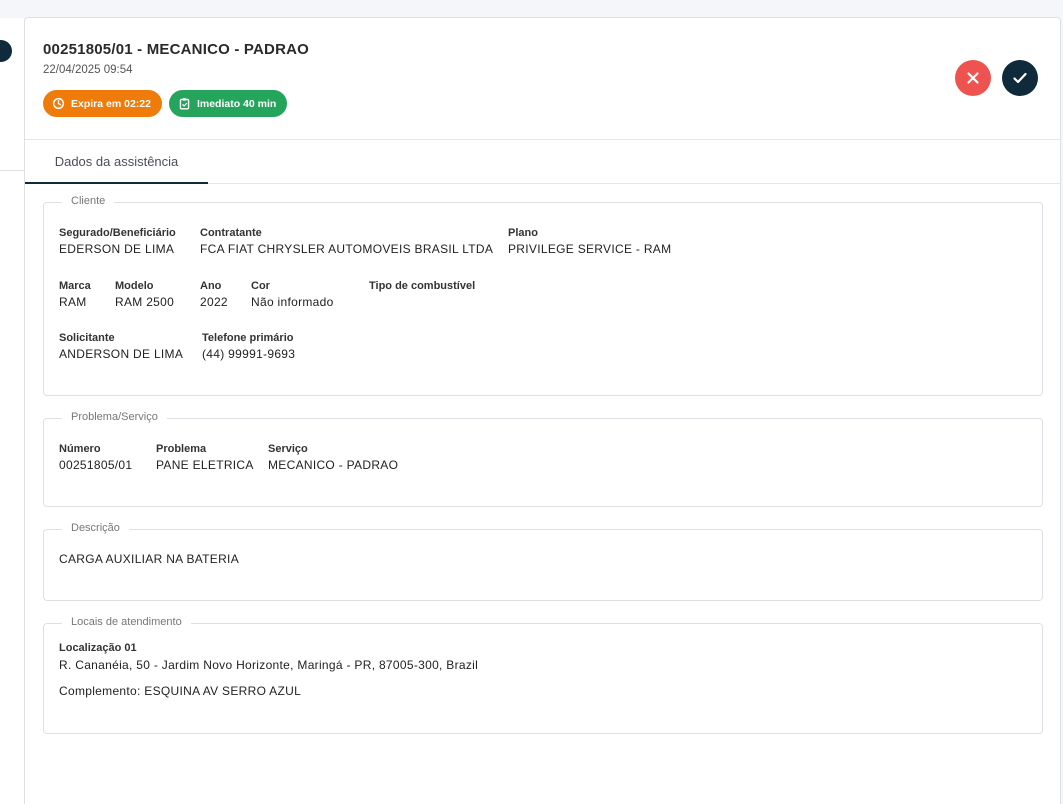  Describe the element at coordinates (180, 691) in the screenshot. I see `location-complemento: Complemento: ESQUINA AV SERRO AZUL` at that location.